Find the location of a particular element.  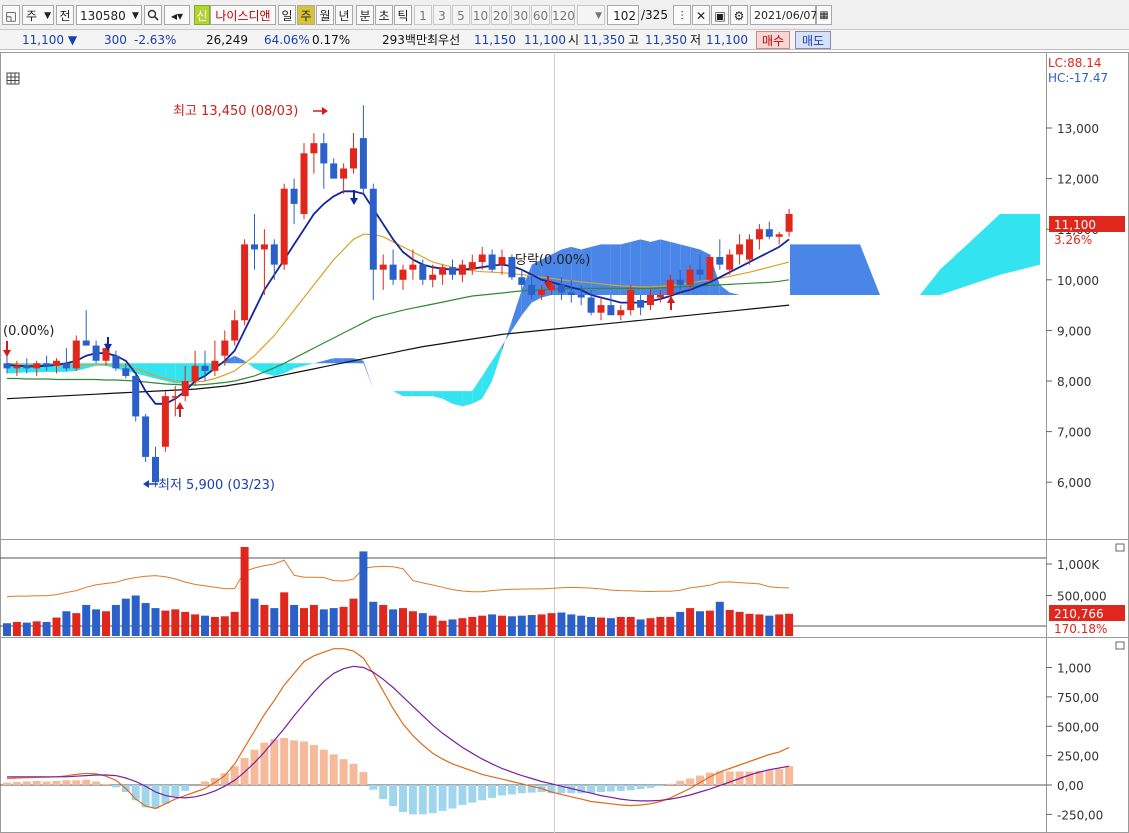

volume-pane-menu-icon is located at coordinates (1120, 547).